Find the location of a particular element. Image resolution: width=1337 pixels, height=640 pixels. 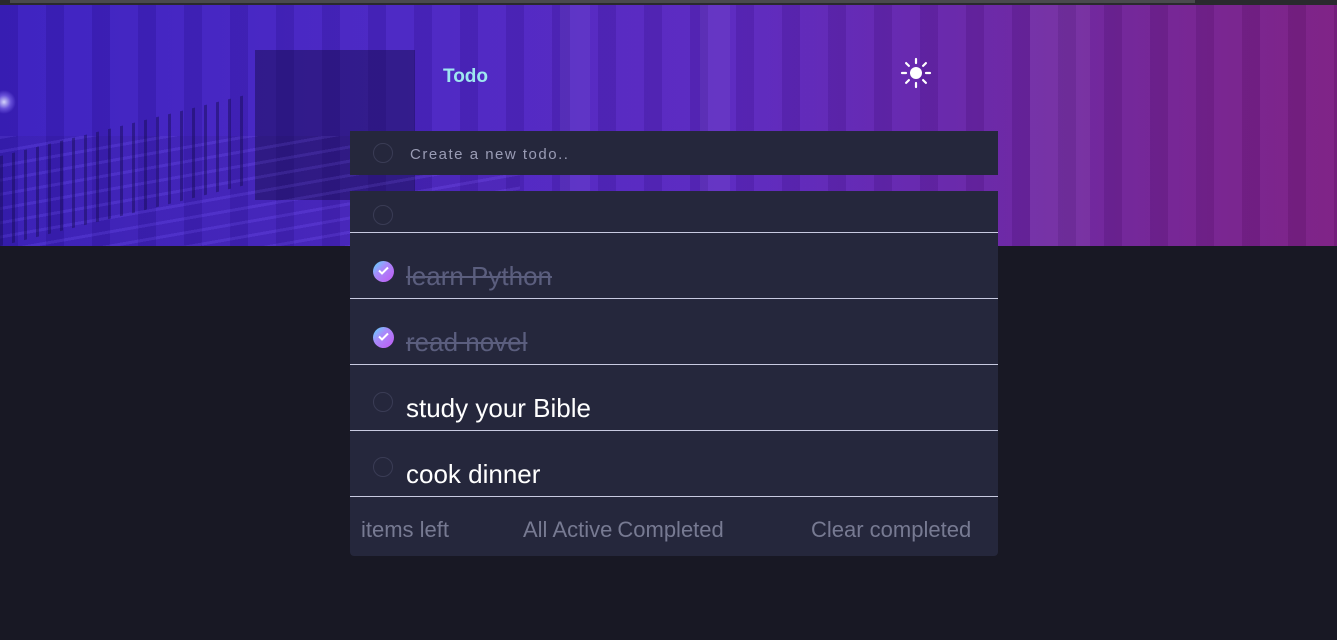

todo-item: cook dinner is located at coordinates (674, 464).